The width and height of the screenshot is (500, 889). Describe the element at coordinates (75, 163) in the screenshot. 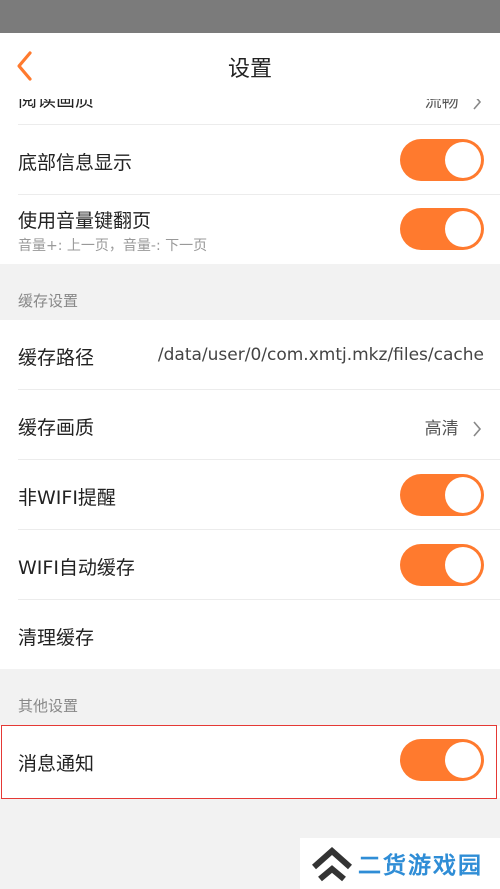

I see `setting-label: 底部信息显示` at that location.